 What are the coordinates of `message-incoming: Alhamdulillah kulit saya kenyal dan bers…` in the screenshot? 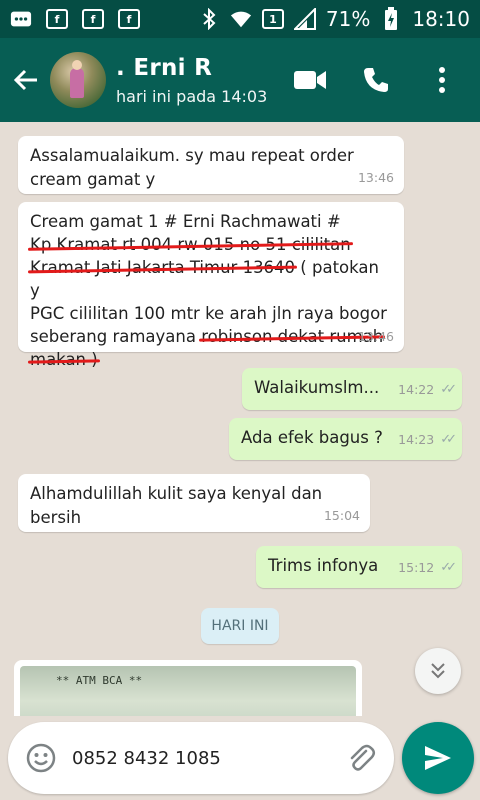 It's located at (194, 503).